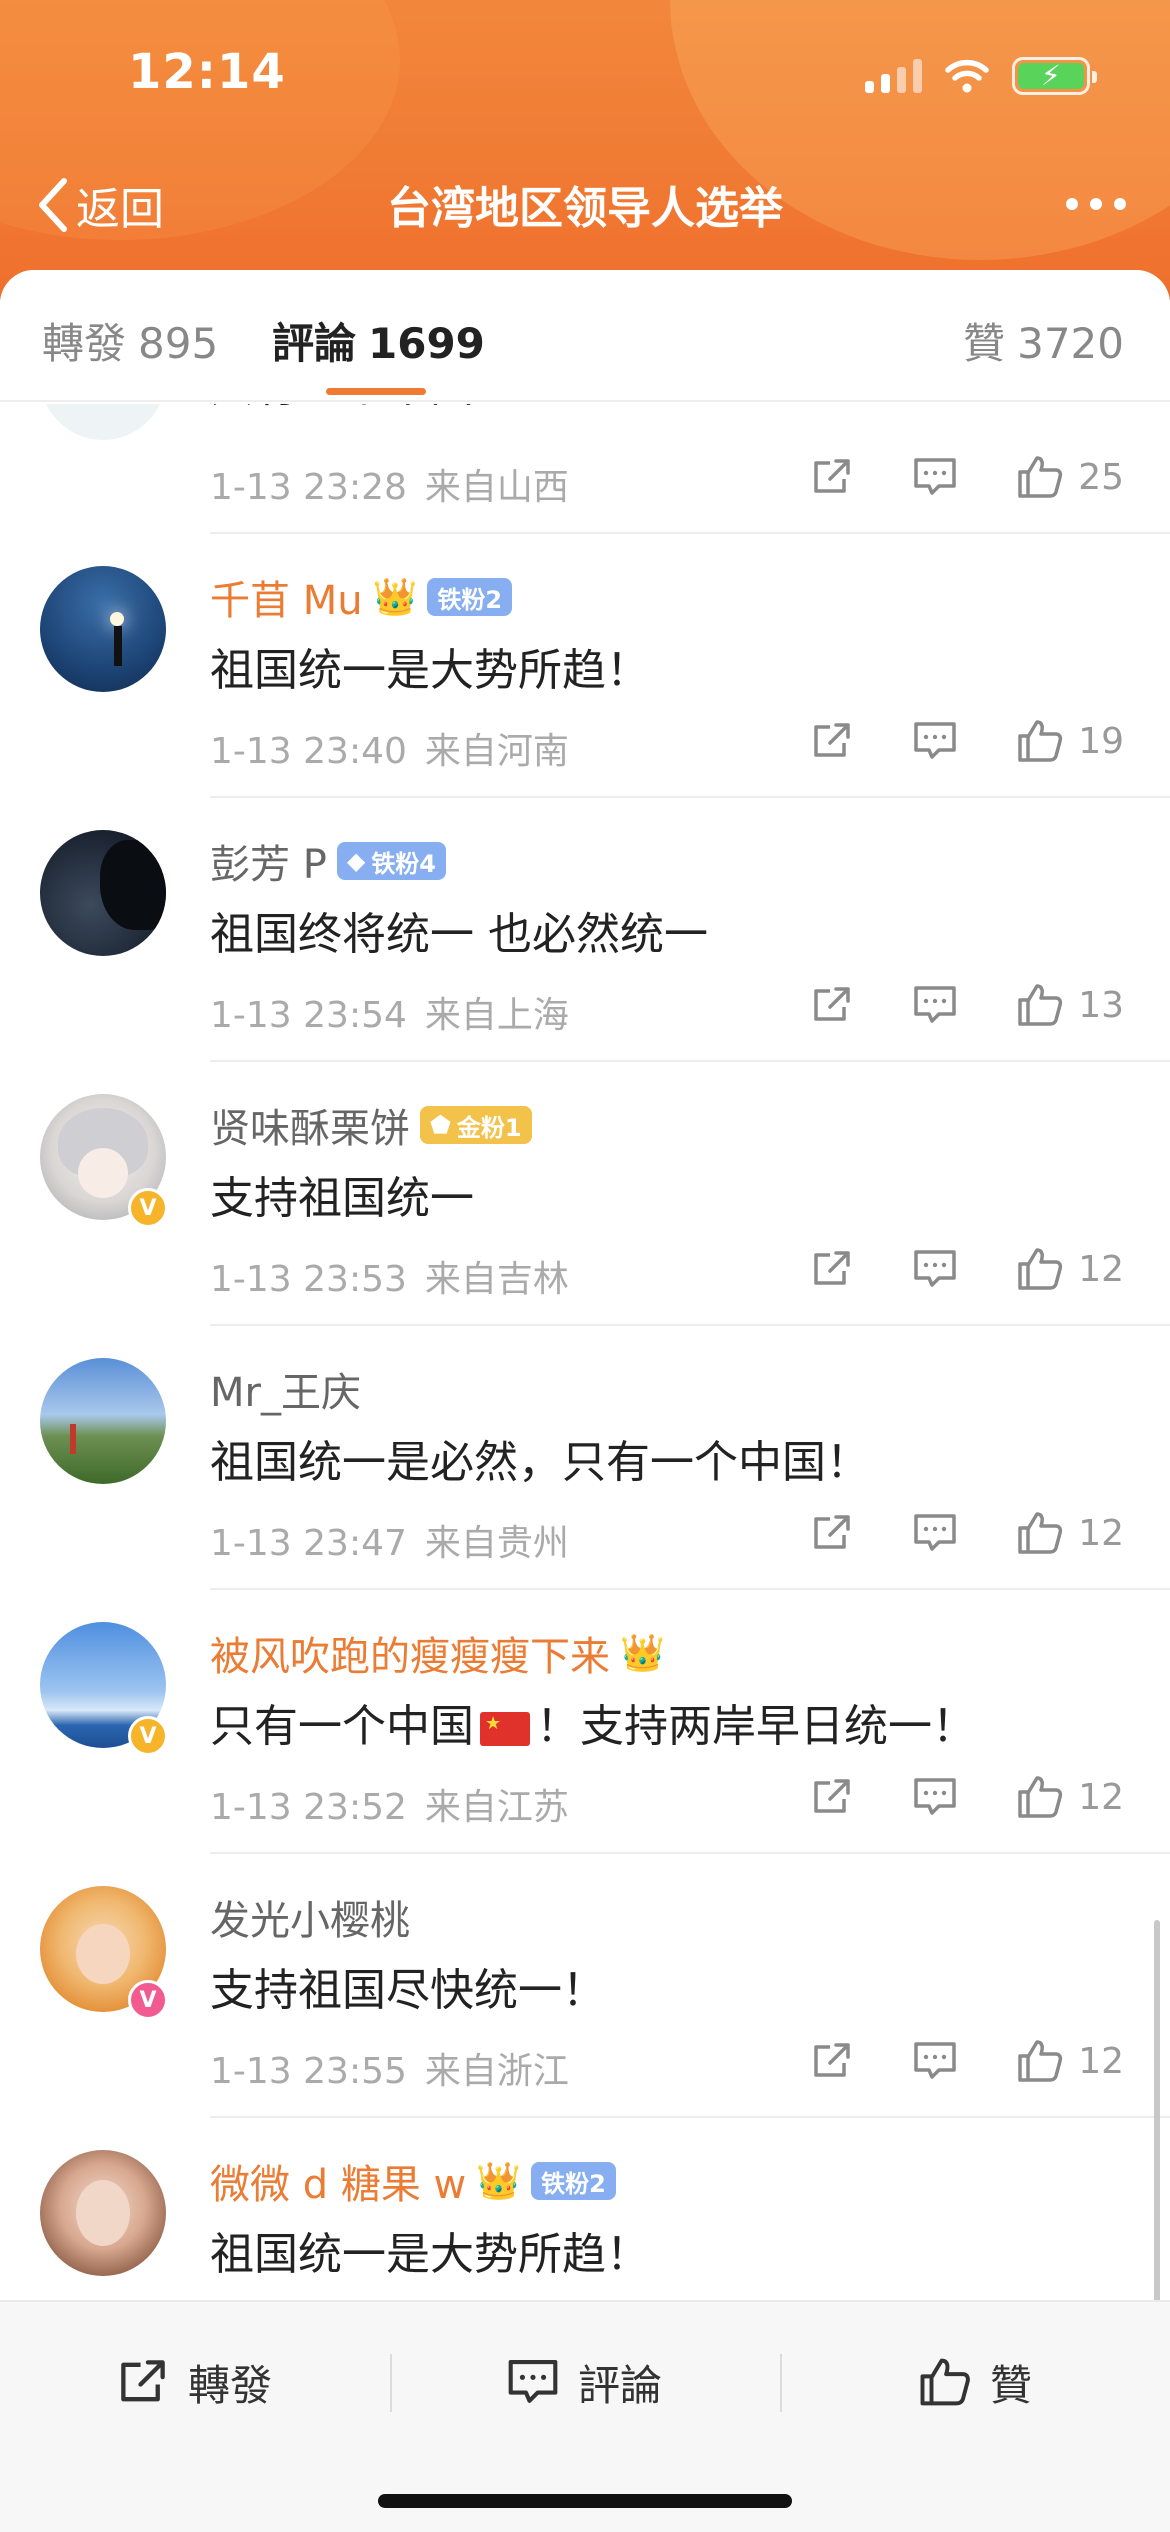 Image resolution: width=1170 pixels, height=2532 pixels. What do you see at coordinates (1101, 741) in the screenshot?
I see `like-count: 19` at bounding box center [1101, 741].